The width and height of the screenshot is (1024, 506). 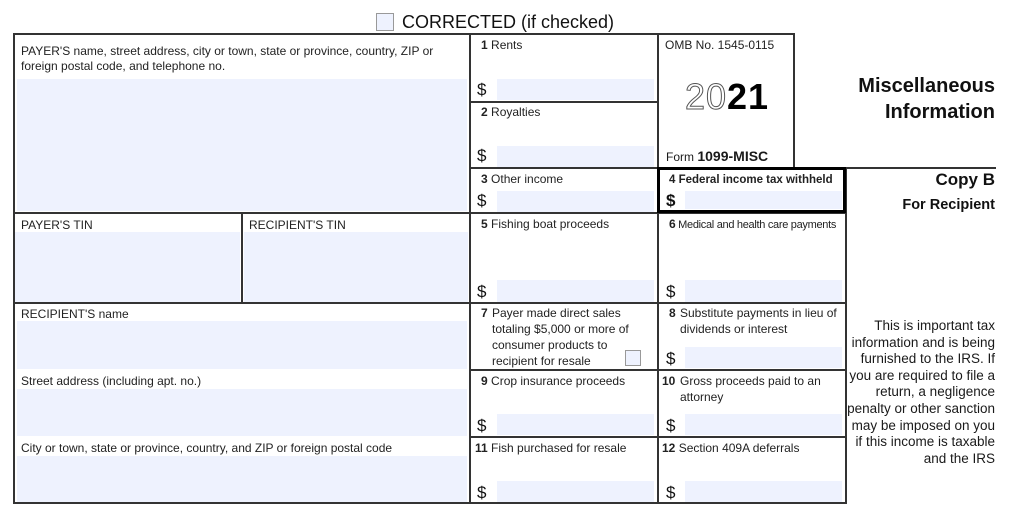 I want to click on box-10-label-line2: attorney, so click(x=702, y=397).